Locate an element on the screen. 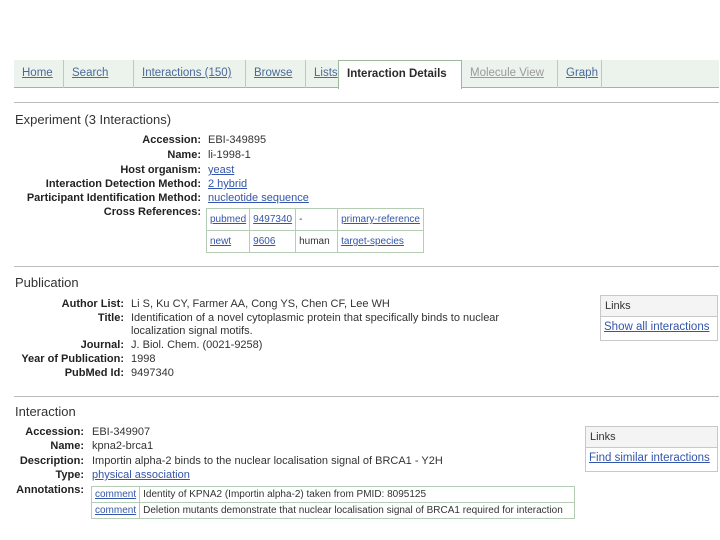 The height and width of the screenshot is (540, 720). pub-title-label: Title: is located at coordinates (110, 318).